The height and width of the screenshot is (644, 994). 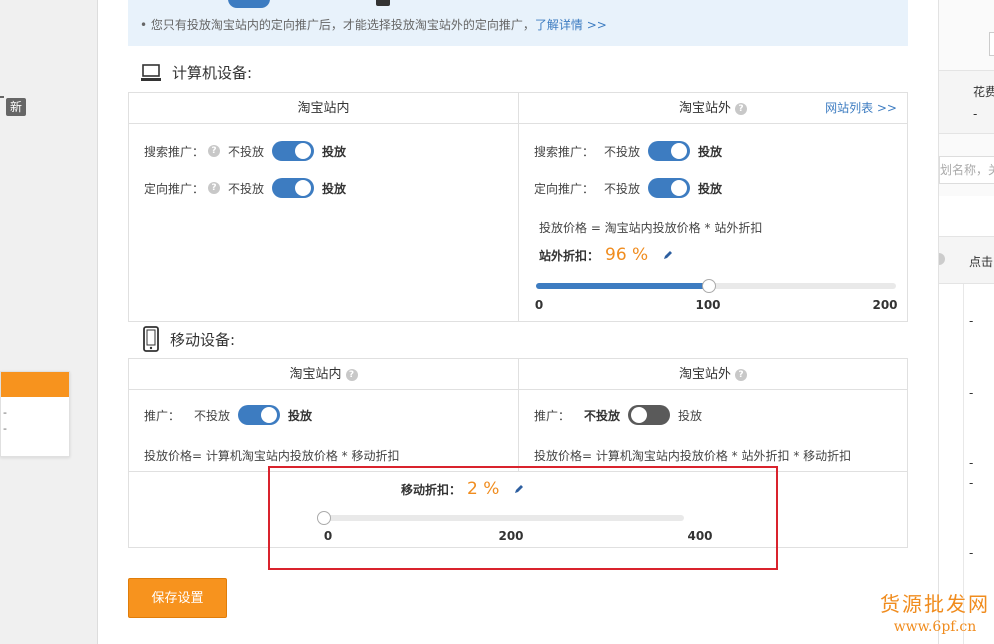 I want to click on slider-fill, so click(x=622, y=286).